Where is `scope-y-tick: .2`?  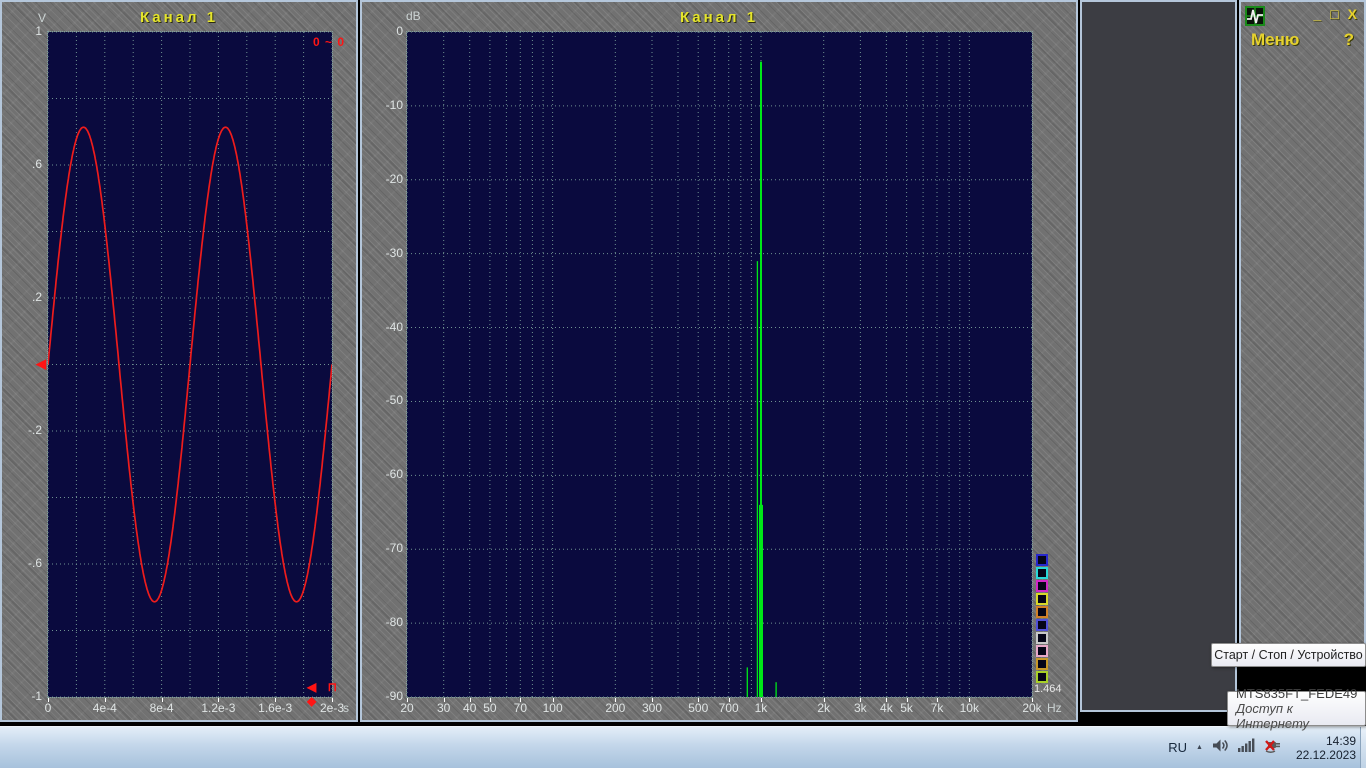 scope-y-tick: .2 is located at coordinates (36, 297).